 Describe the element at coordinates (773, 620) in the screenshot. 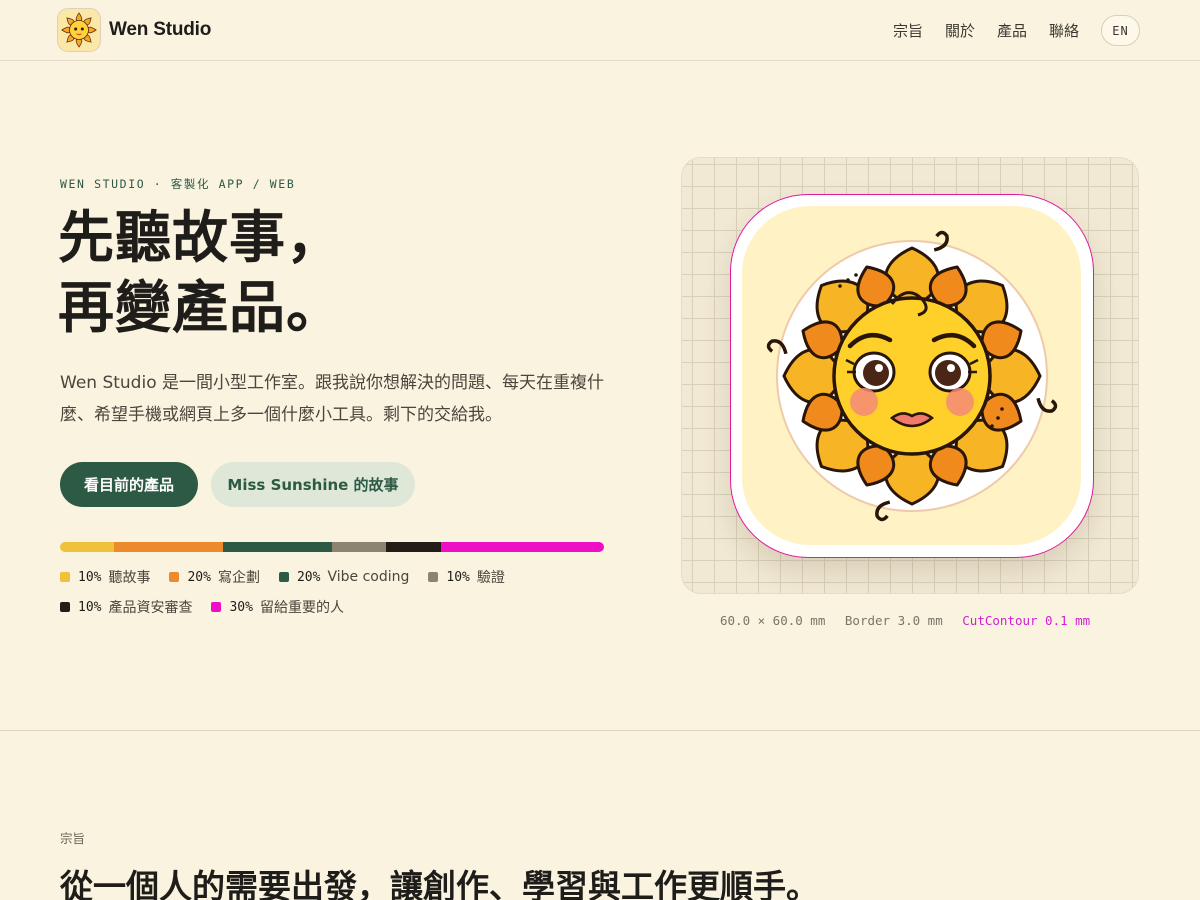

I see `spec-size: 60.0 × 60.0 mm` at that location.